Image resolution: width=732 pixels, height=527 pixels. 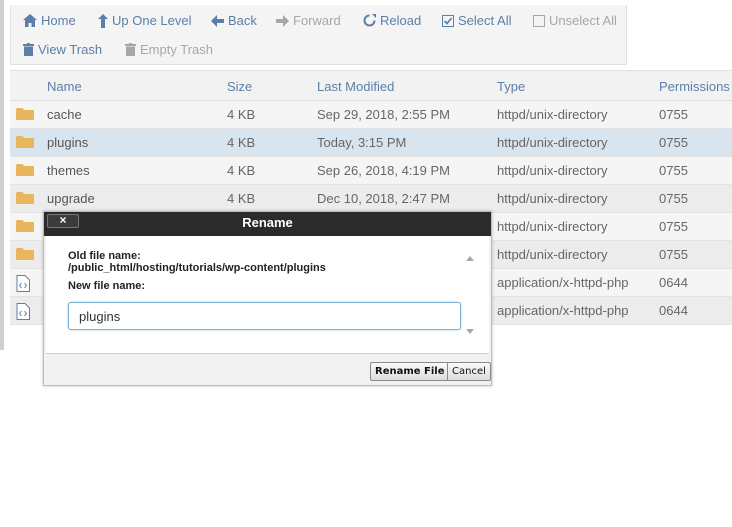 I want to click on file-last-modified: Dec 10, 2018, 2:47 PM, so click(x=383, y=198).